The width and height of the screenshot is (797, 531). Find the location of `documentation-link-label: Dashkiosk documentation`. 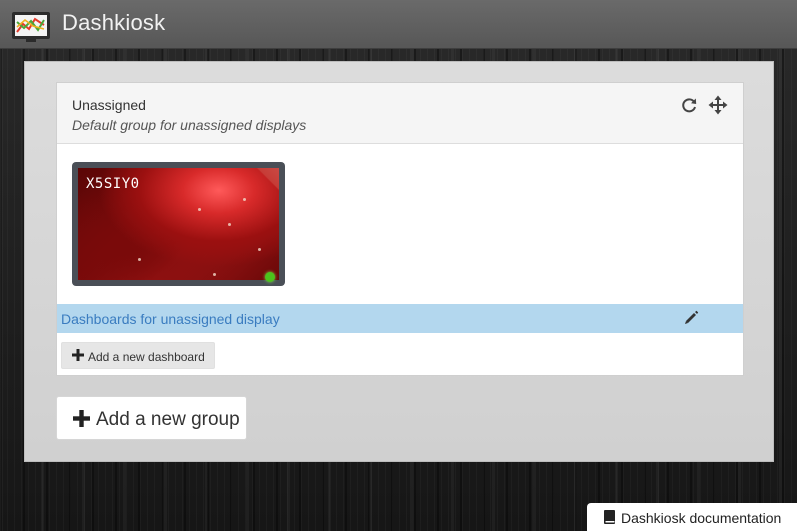

documentation-link-label: Dashkiosk documentation is located at coordinates (701, 518).